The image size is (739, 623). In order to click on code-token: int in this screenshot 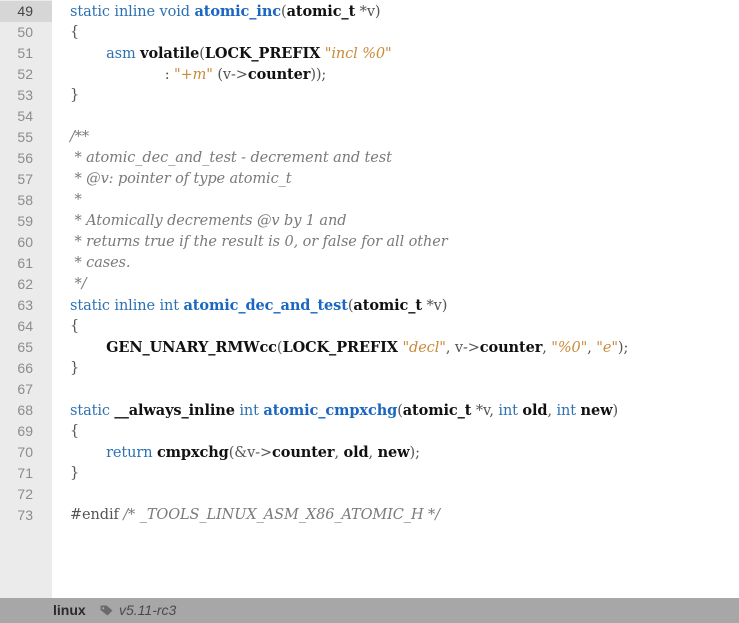, I will do `click(249, 411)`.